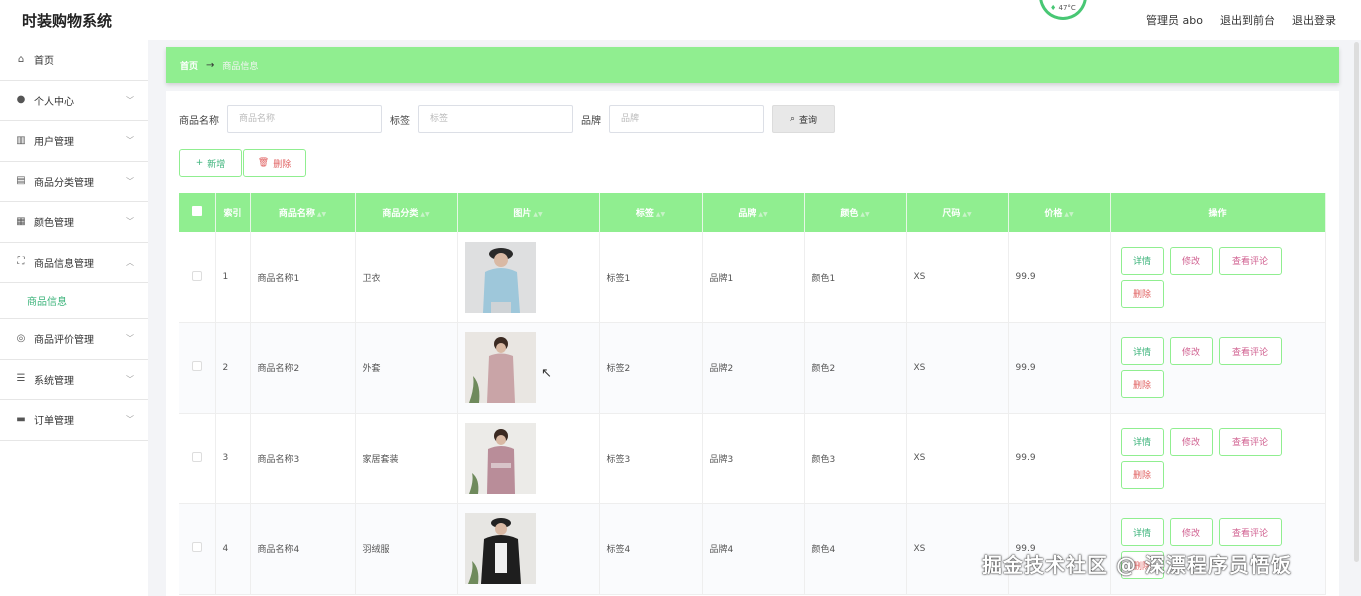  What do you see at coordinates (199, 121) in the screenshot?
I see `name-label: 商品名称` at bounding box center [199, 121].